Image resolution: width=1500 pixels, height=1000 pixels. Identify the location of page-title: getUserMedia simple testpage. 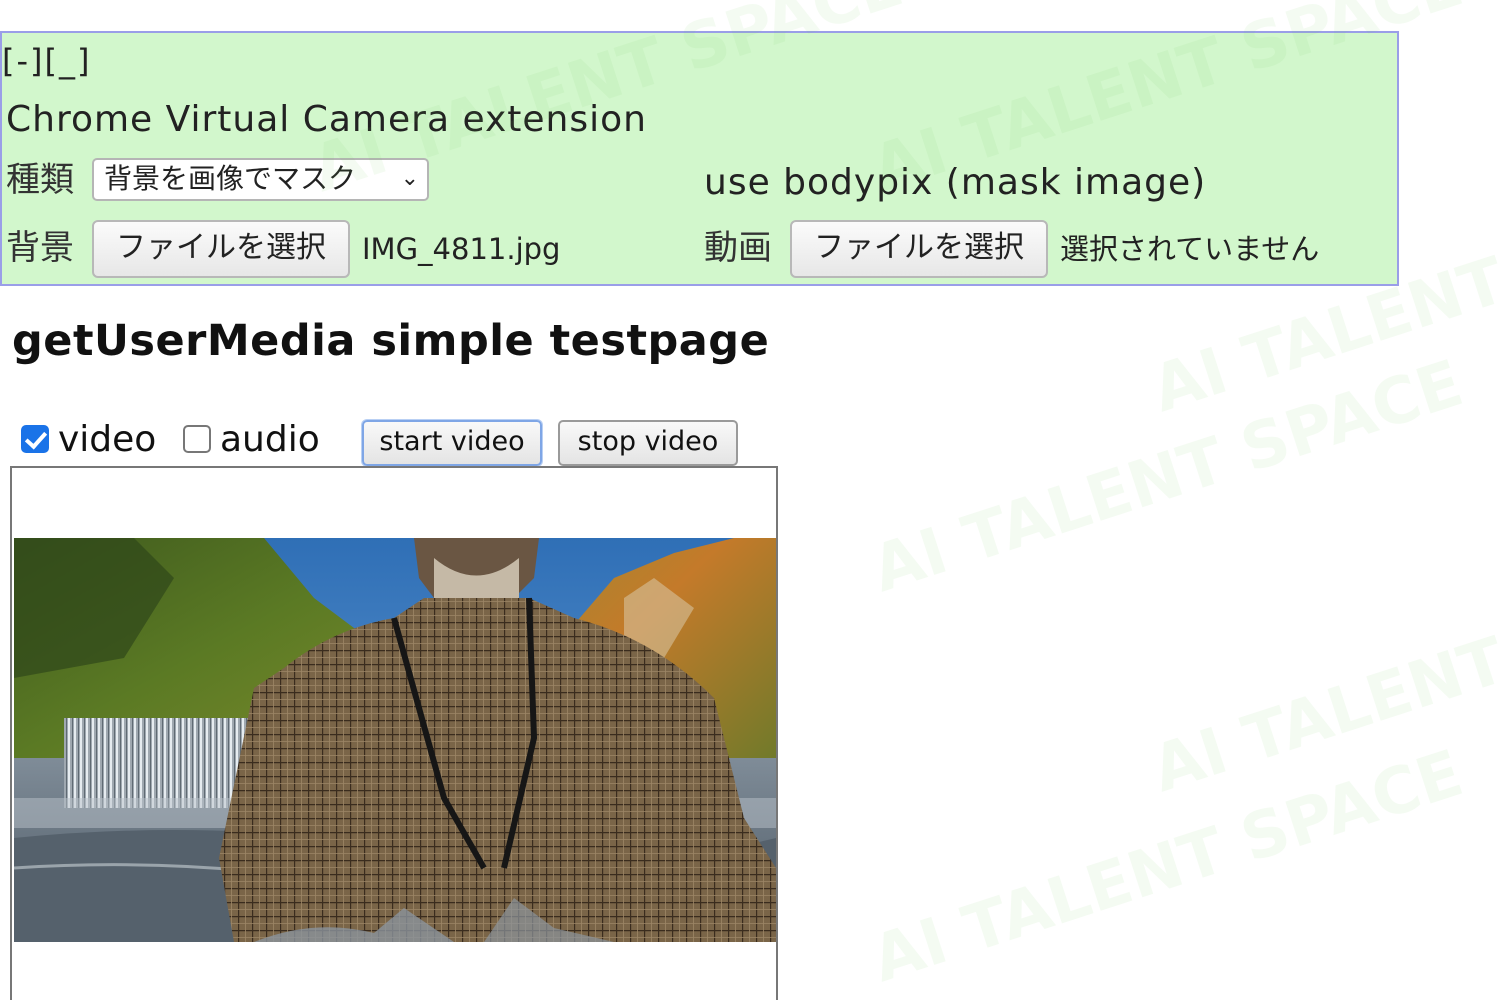
(391, 341).